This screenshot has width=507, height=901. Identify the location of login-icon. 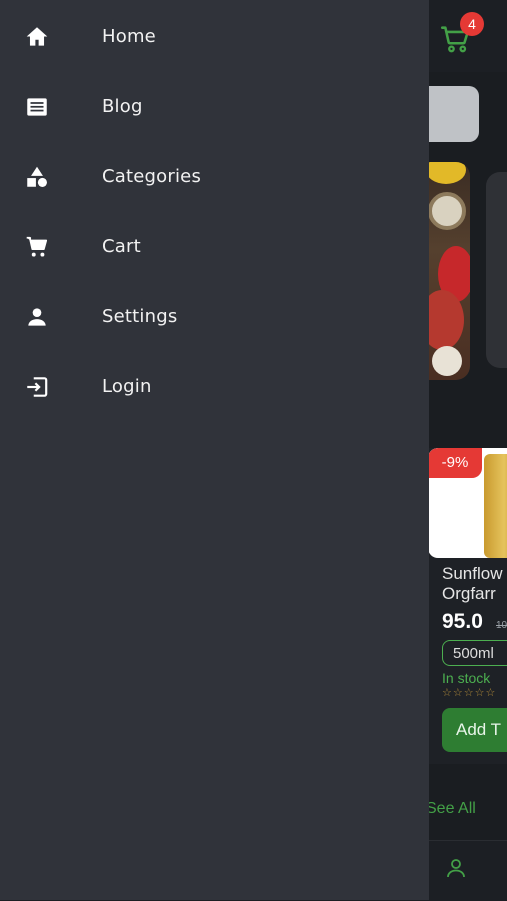
(37, 387).